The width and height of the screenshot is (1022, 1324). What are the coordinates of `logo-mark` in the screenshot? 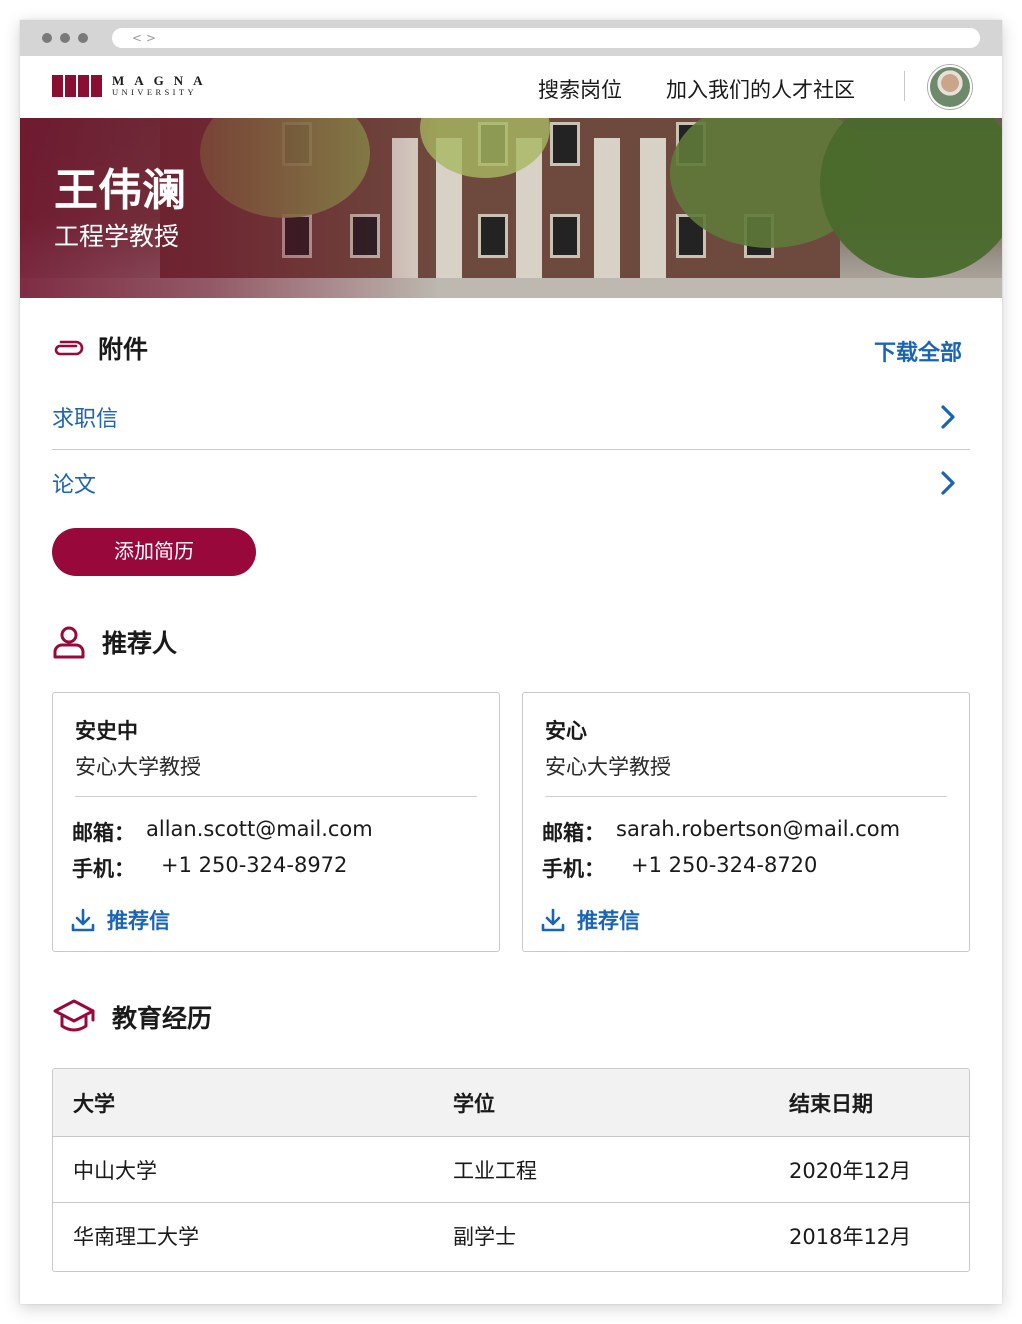 It's located at (77, 86).